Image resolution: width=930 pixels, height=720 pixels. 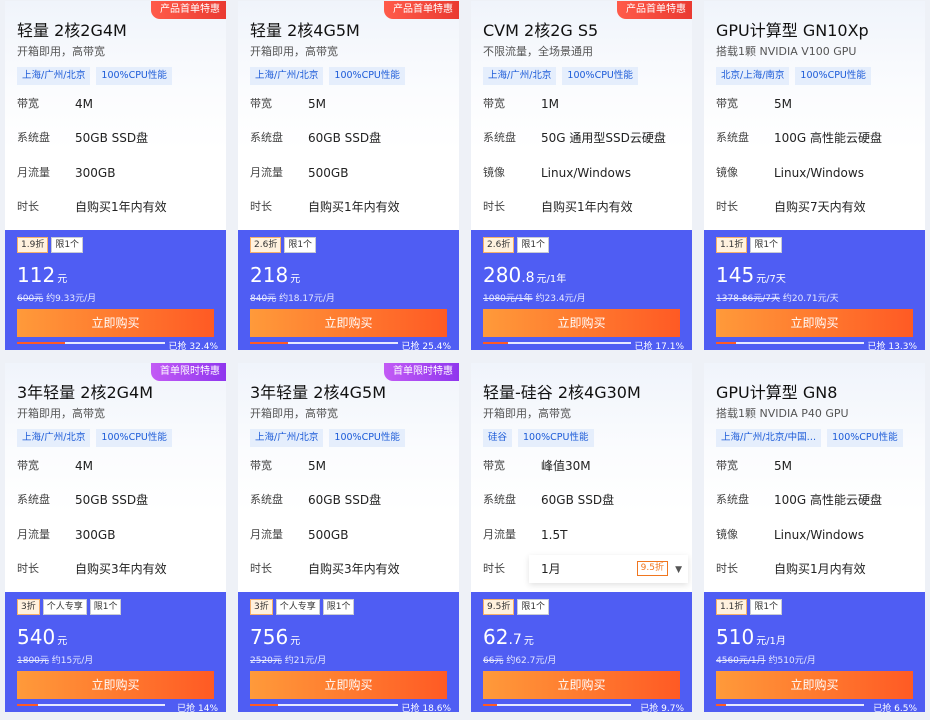 What do you see at coordinates (193, 346) in the screenshot?
I see `sold-percentage: 已抢 32.4%` at bounding box center [193, 346].